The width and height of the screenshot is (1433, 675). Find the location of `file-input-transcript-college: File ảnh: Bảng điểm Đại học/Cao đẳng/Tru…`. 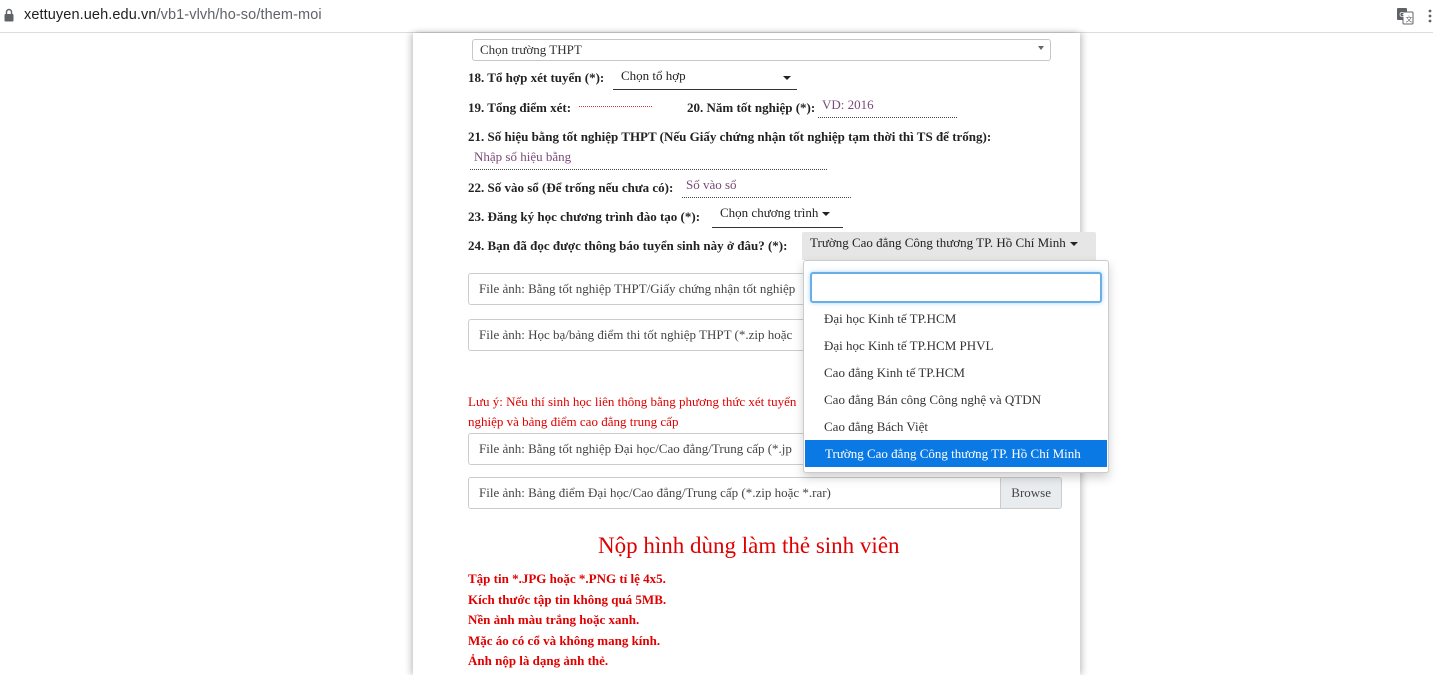

file-input-transcript-college: File ảnh: Bảng điểm Đại học/Cao đẳng/Tru… is located at coordinates (765, 493).